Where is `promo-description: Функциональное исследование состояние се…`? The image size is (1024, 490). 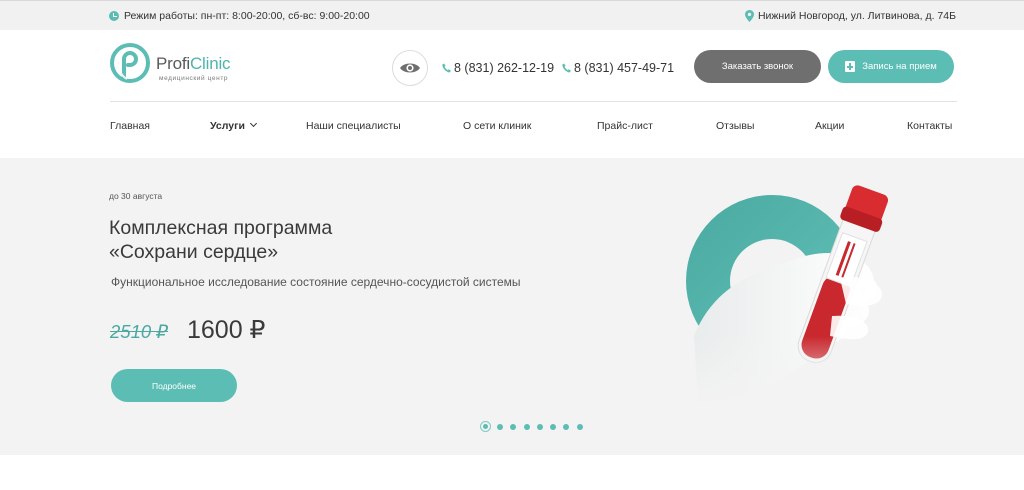
promo-description: Функциональное исследование состояние се… is located at coordinates (316, 282).